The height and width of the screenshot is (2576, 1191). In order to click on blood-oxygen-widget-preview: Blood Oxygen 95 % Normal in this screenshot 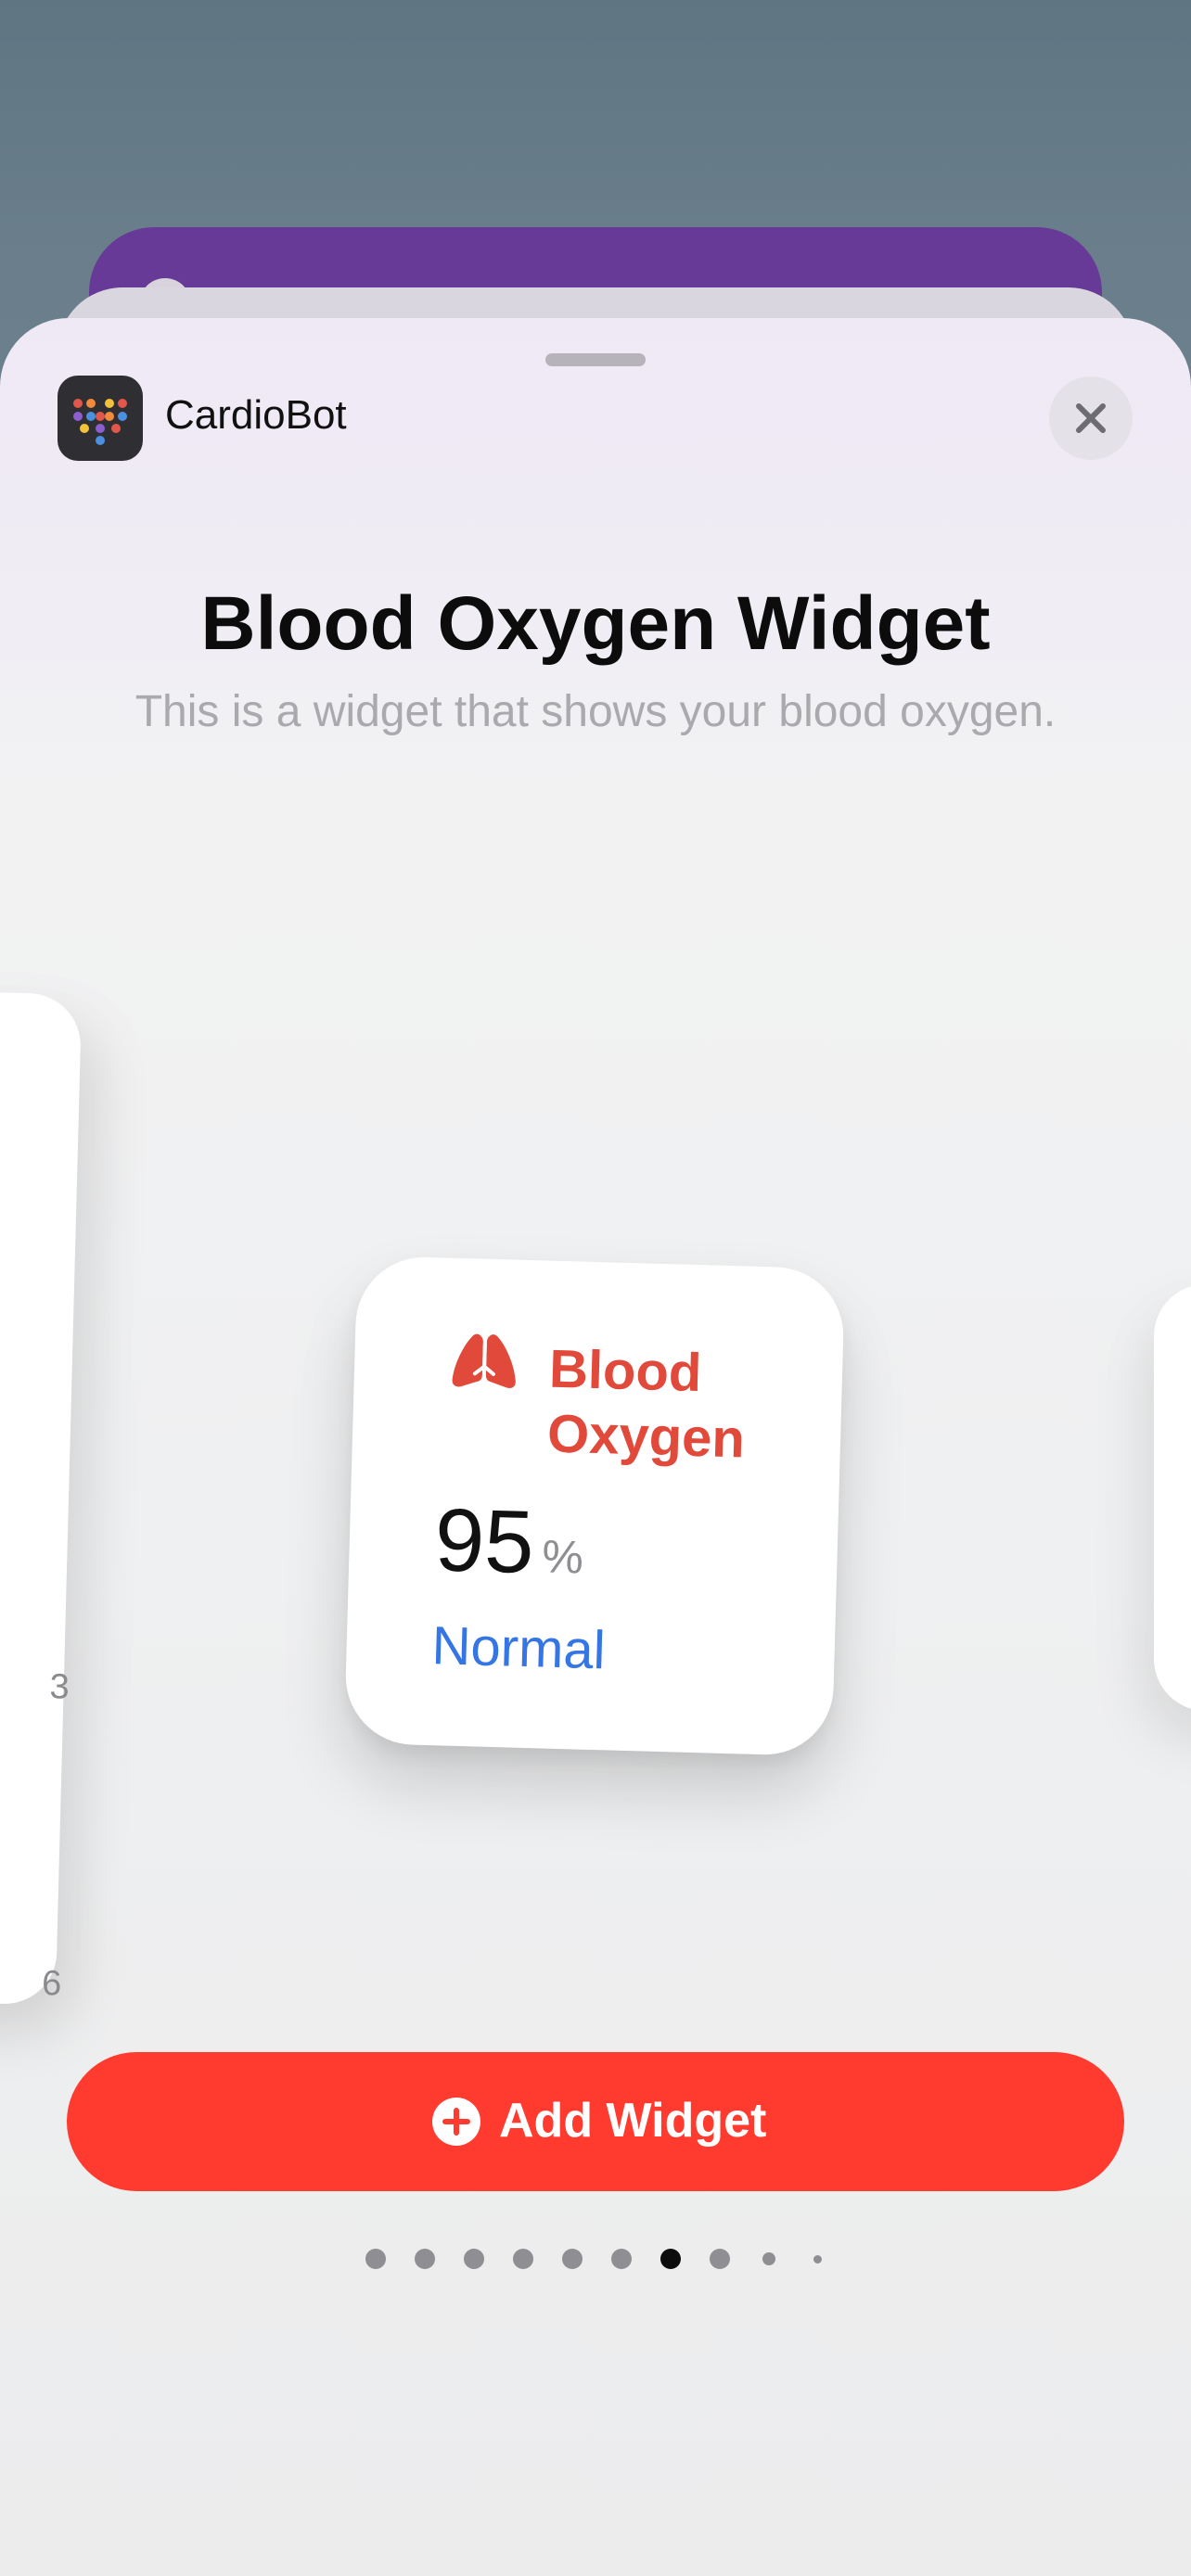, I will do `click(594, 1506)`.